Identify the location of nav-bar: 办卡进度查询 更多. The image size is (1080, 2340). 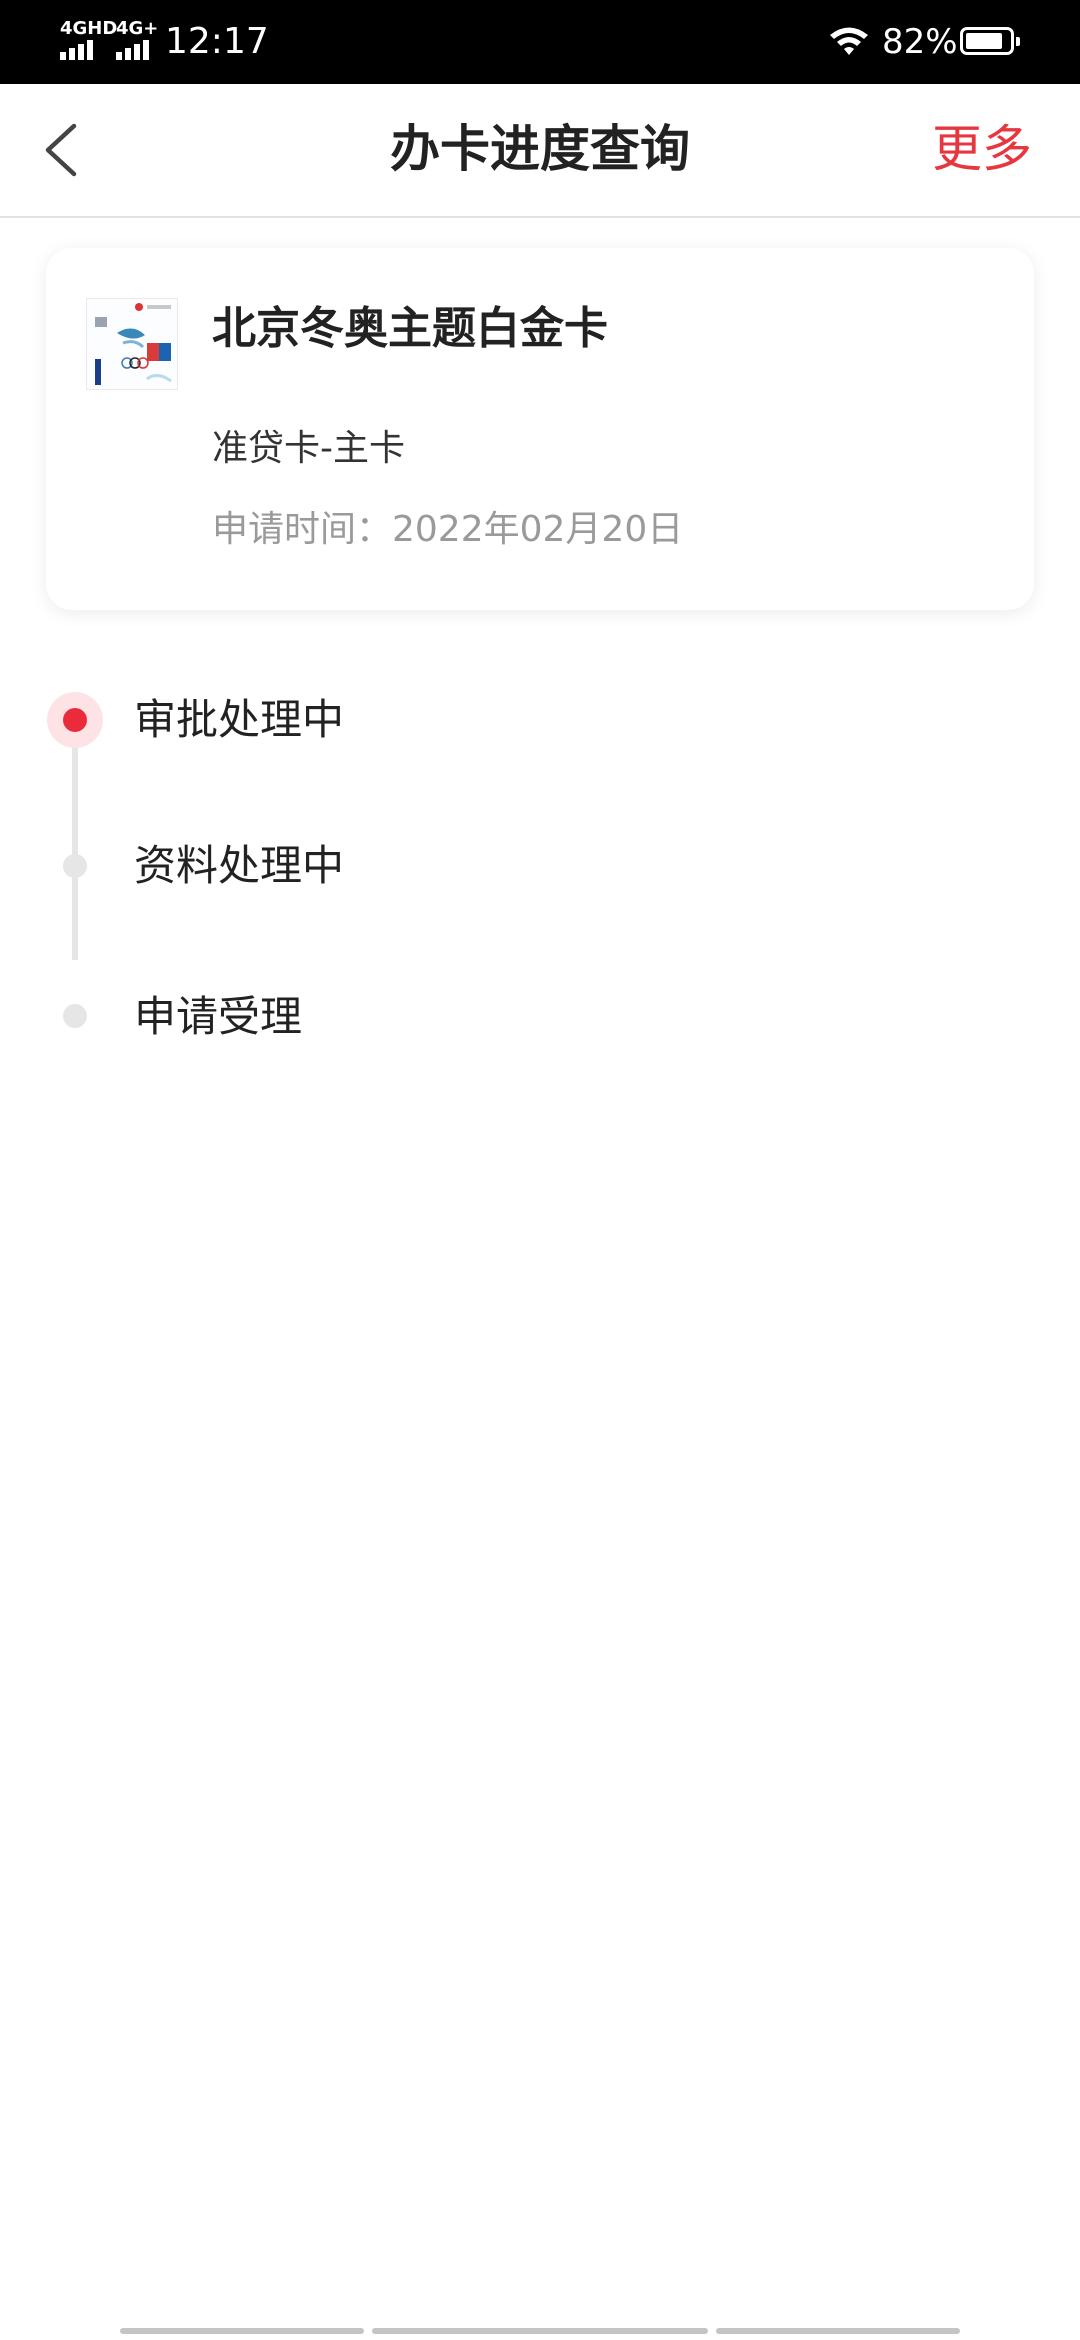
(540, 151).